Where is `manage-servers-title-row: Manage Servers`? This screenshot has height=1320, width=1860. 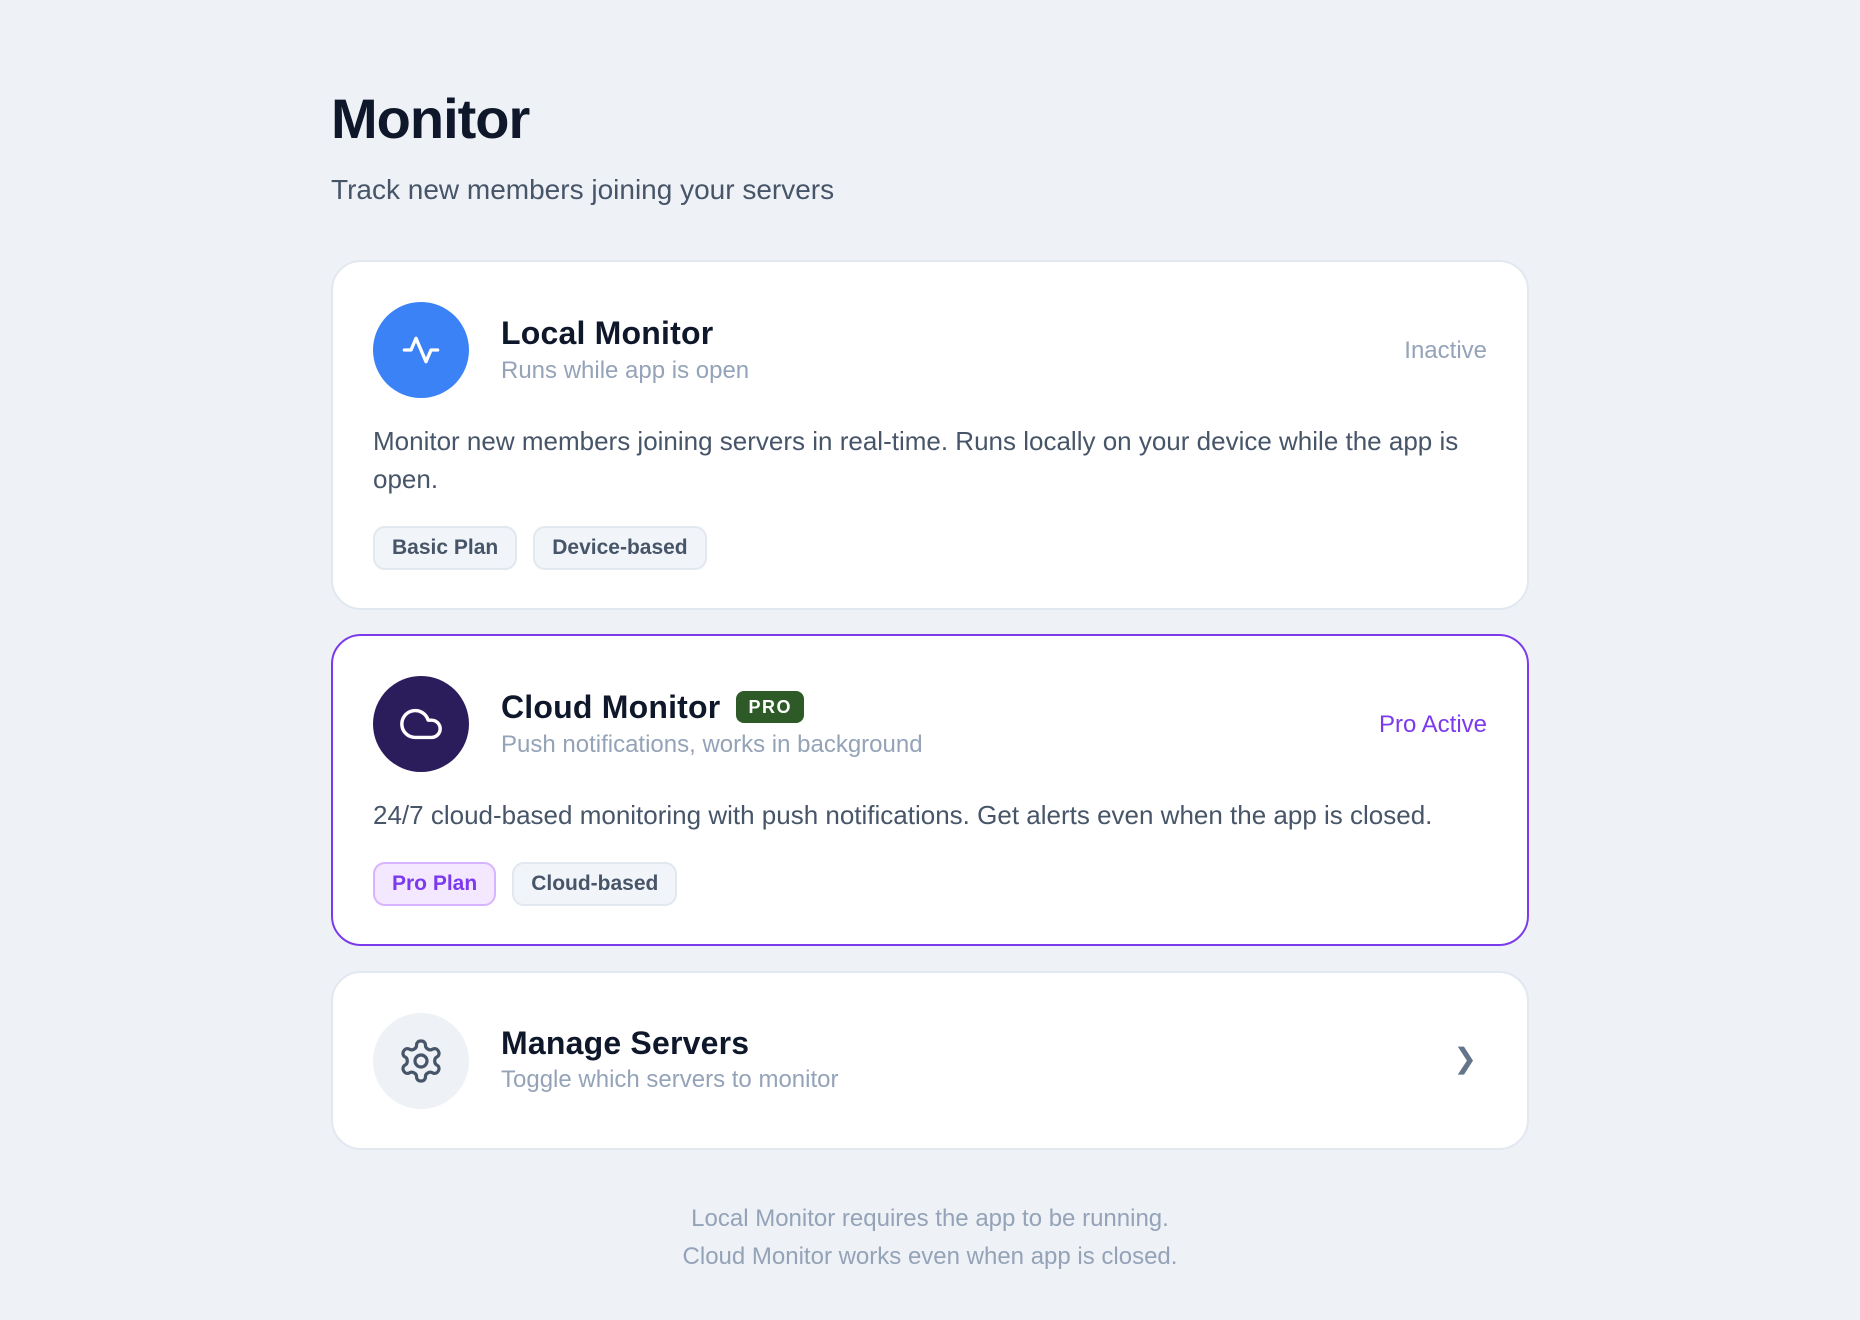
manage-servers-title-row: Manage Servers is located at coordinates (625, 1043).